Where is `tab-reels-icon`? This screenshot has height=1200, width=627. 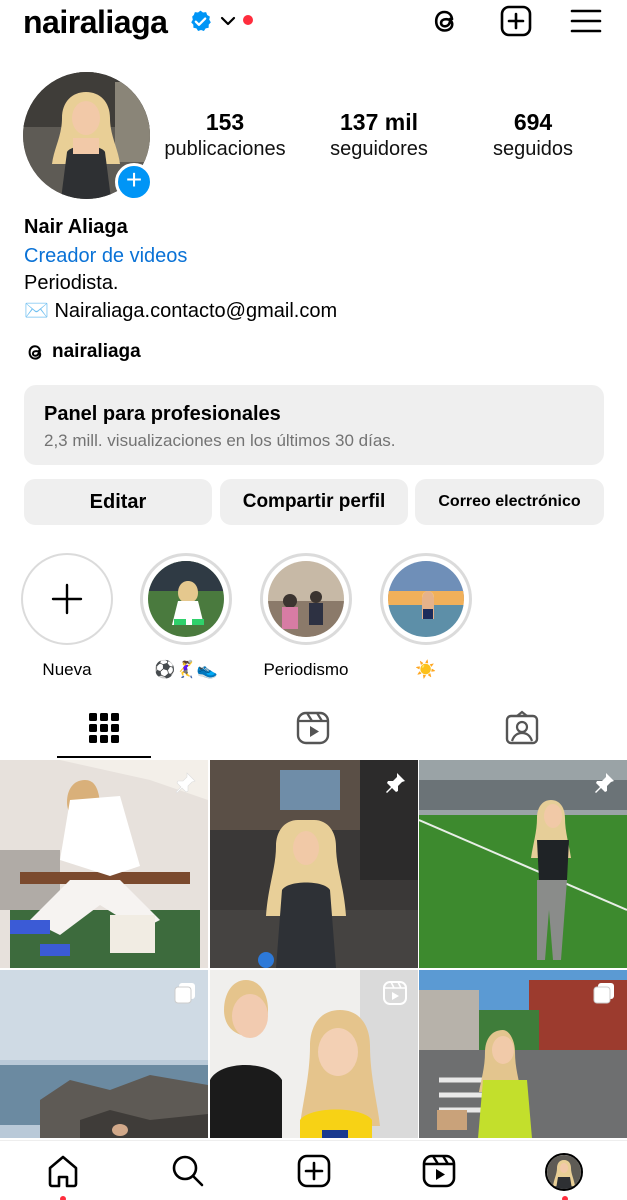 tab-reels-icon is located at coordinates (313, 728).